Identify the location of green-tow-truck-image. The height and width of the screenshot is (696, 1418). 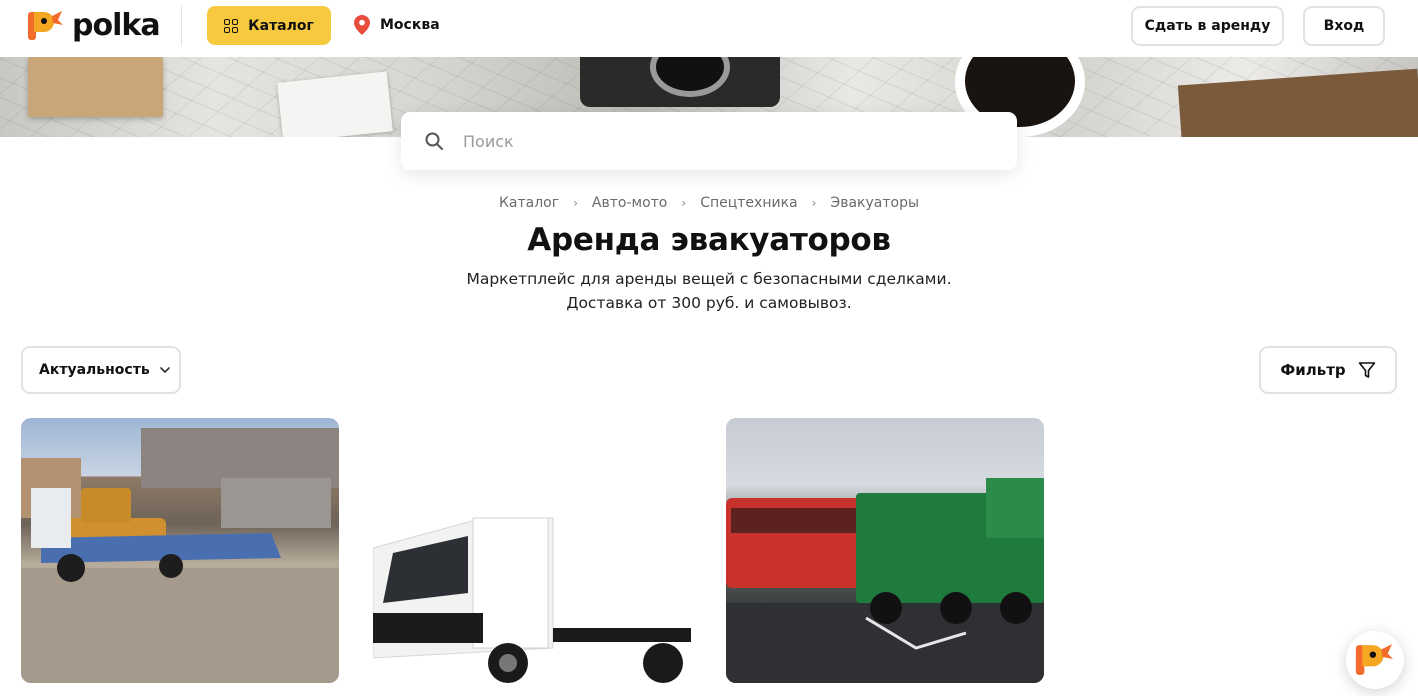
(885, 580).